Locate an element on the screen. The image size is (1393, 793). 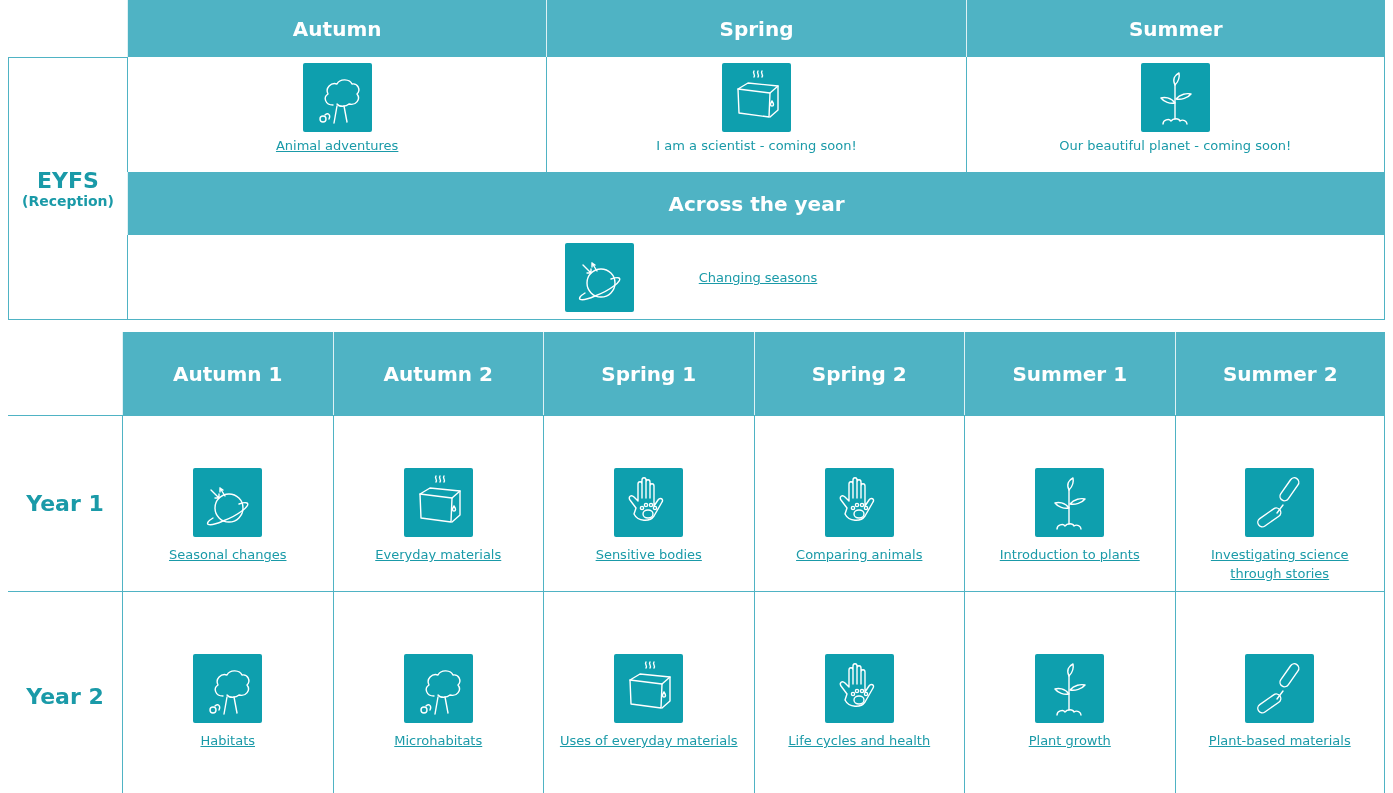
stage-sublabel: (Reception) is located at coordinates (68, 201).